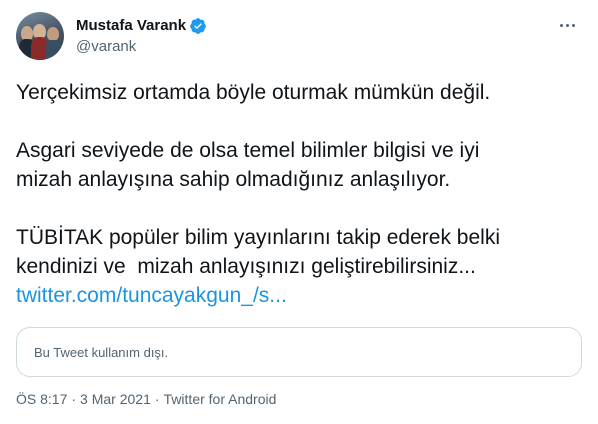  What do you see at coordinates (220, 399) in the screenshot?
I see `tweet-source: Twitter for Android` at bounding box center [220, 399].